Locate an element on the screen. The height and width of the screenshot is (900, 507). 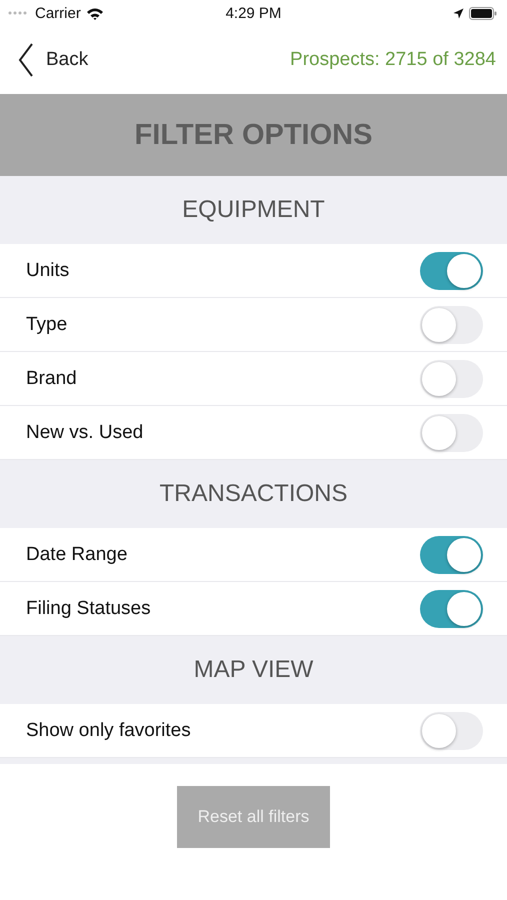
filter-label: New vs. Used is located at coordinates (85, 433).